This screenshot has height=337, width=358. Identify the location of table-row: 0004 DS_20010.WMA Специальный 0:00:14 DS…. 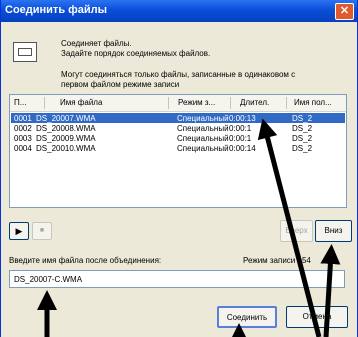
(178, 148).